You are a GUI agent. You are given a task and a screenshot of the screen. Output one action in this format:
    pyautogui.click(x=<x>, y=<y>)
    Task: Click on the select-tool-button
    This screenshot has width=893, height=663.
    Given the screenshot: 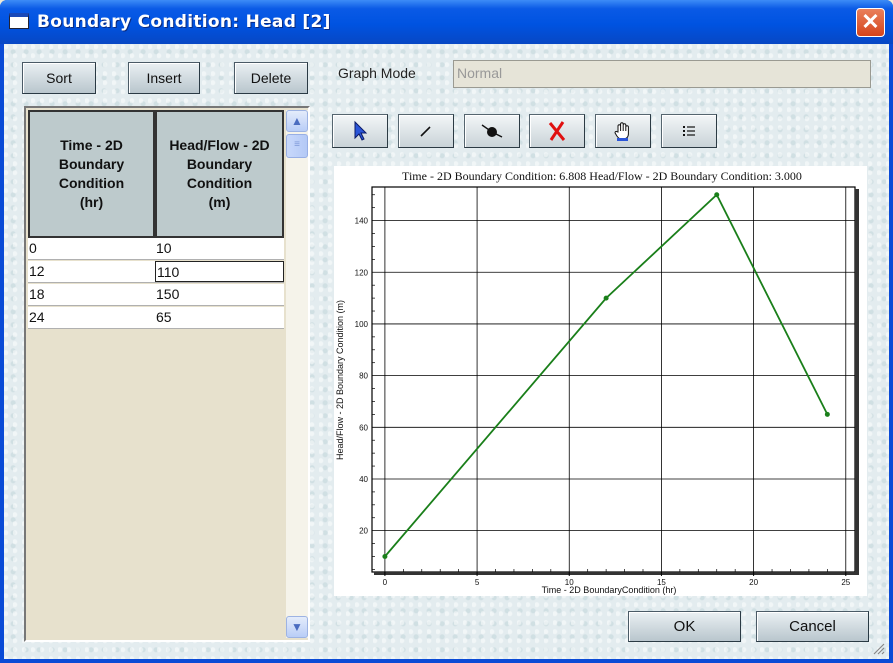 What is the action you would take?
    pyautogui.click(x=360, y=131)
    